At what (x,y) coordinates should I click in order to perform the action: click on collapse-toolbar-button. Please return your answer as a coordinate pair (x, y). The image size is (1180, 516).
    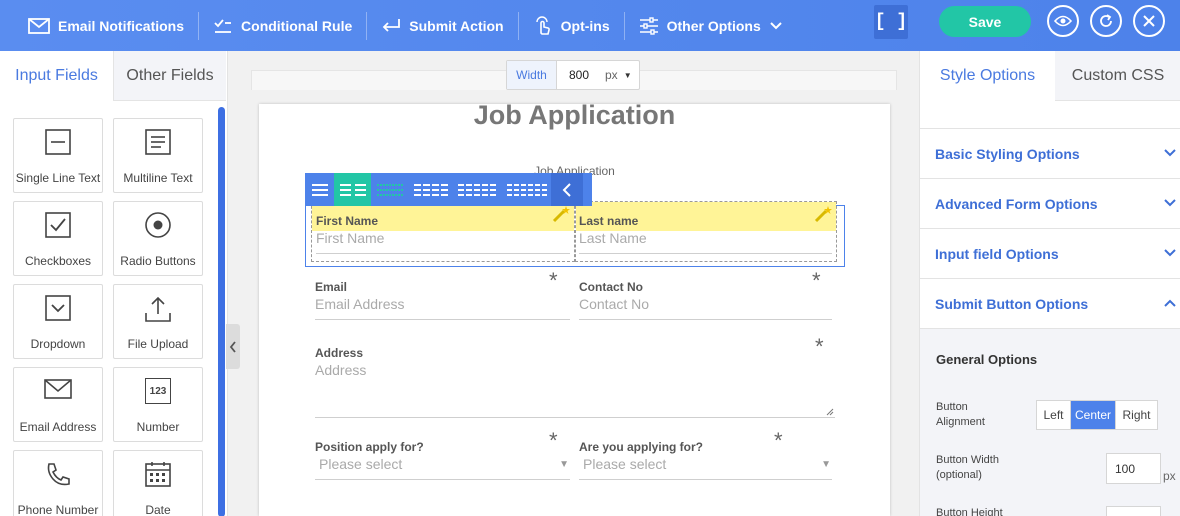
    Looking at the image, I should click on (567, 189).